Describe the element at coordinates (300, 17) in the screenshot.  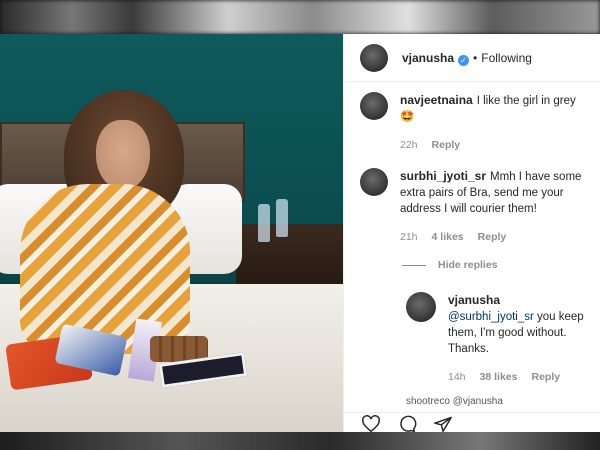
I see `blurred-top-band` at that location.